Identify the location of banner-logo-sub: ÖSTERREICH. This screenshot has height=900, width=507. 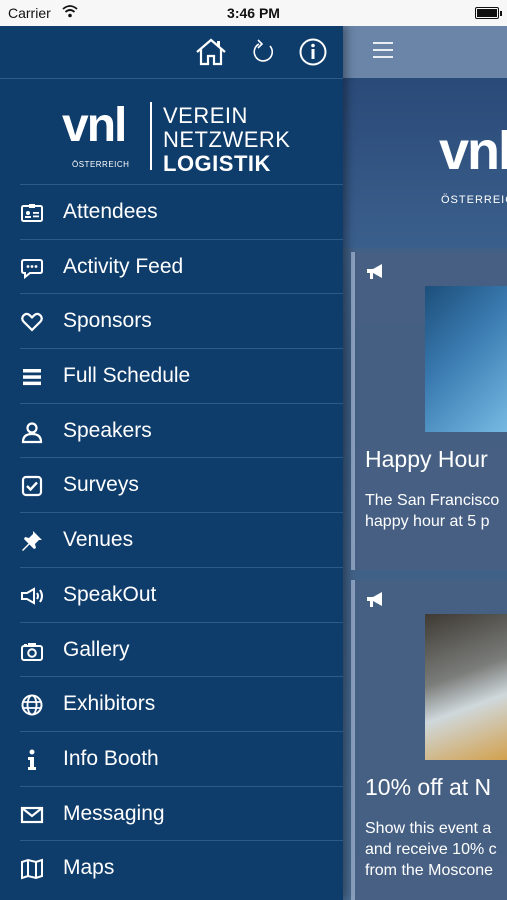
(474, 200).